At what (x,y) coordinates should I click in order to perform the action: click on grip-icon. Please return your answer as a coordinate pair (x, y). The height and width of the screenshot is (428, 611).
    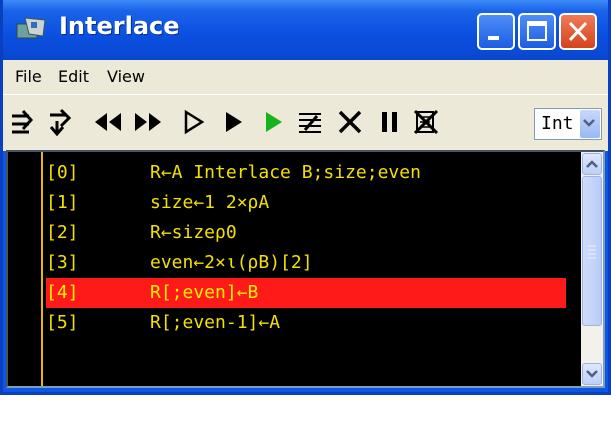
    Looking at the image, I should click on (592, 252).